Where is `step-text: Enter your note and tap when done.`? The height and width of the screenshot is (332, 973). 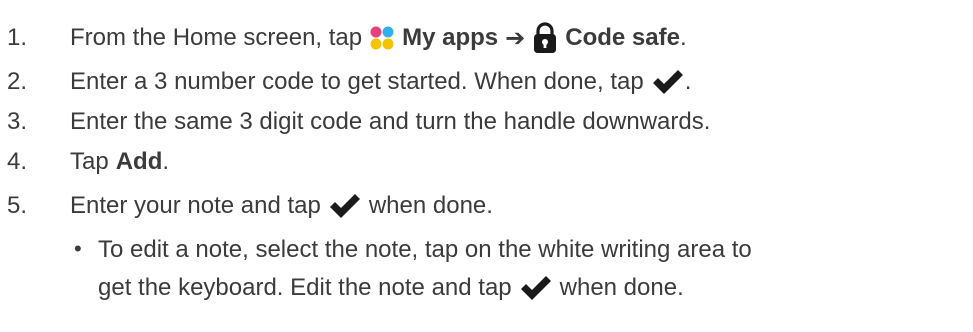 step-text: Enter your note and tap when done. is located at coordinates (281, 206).